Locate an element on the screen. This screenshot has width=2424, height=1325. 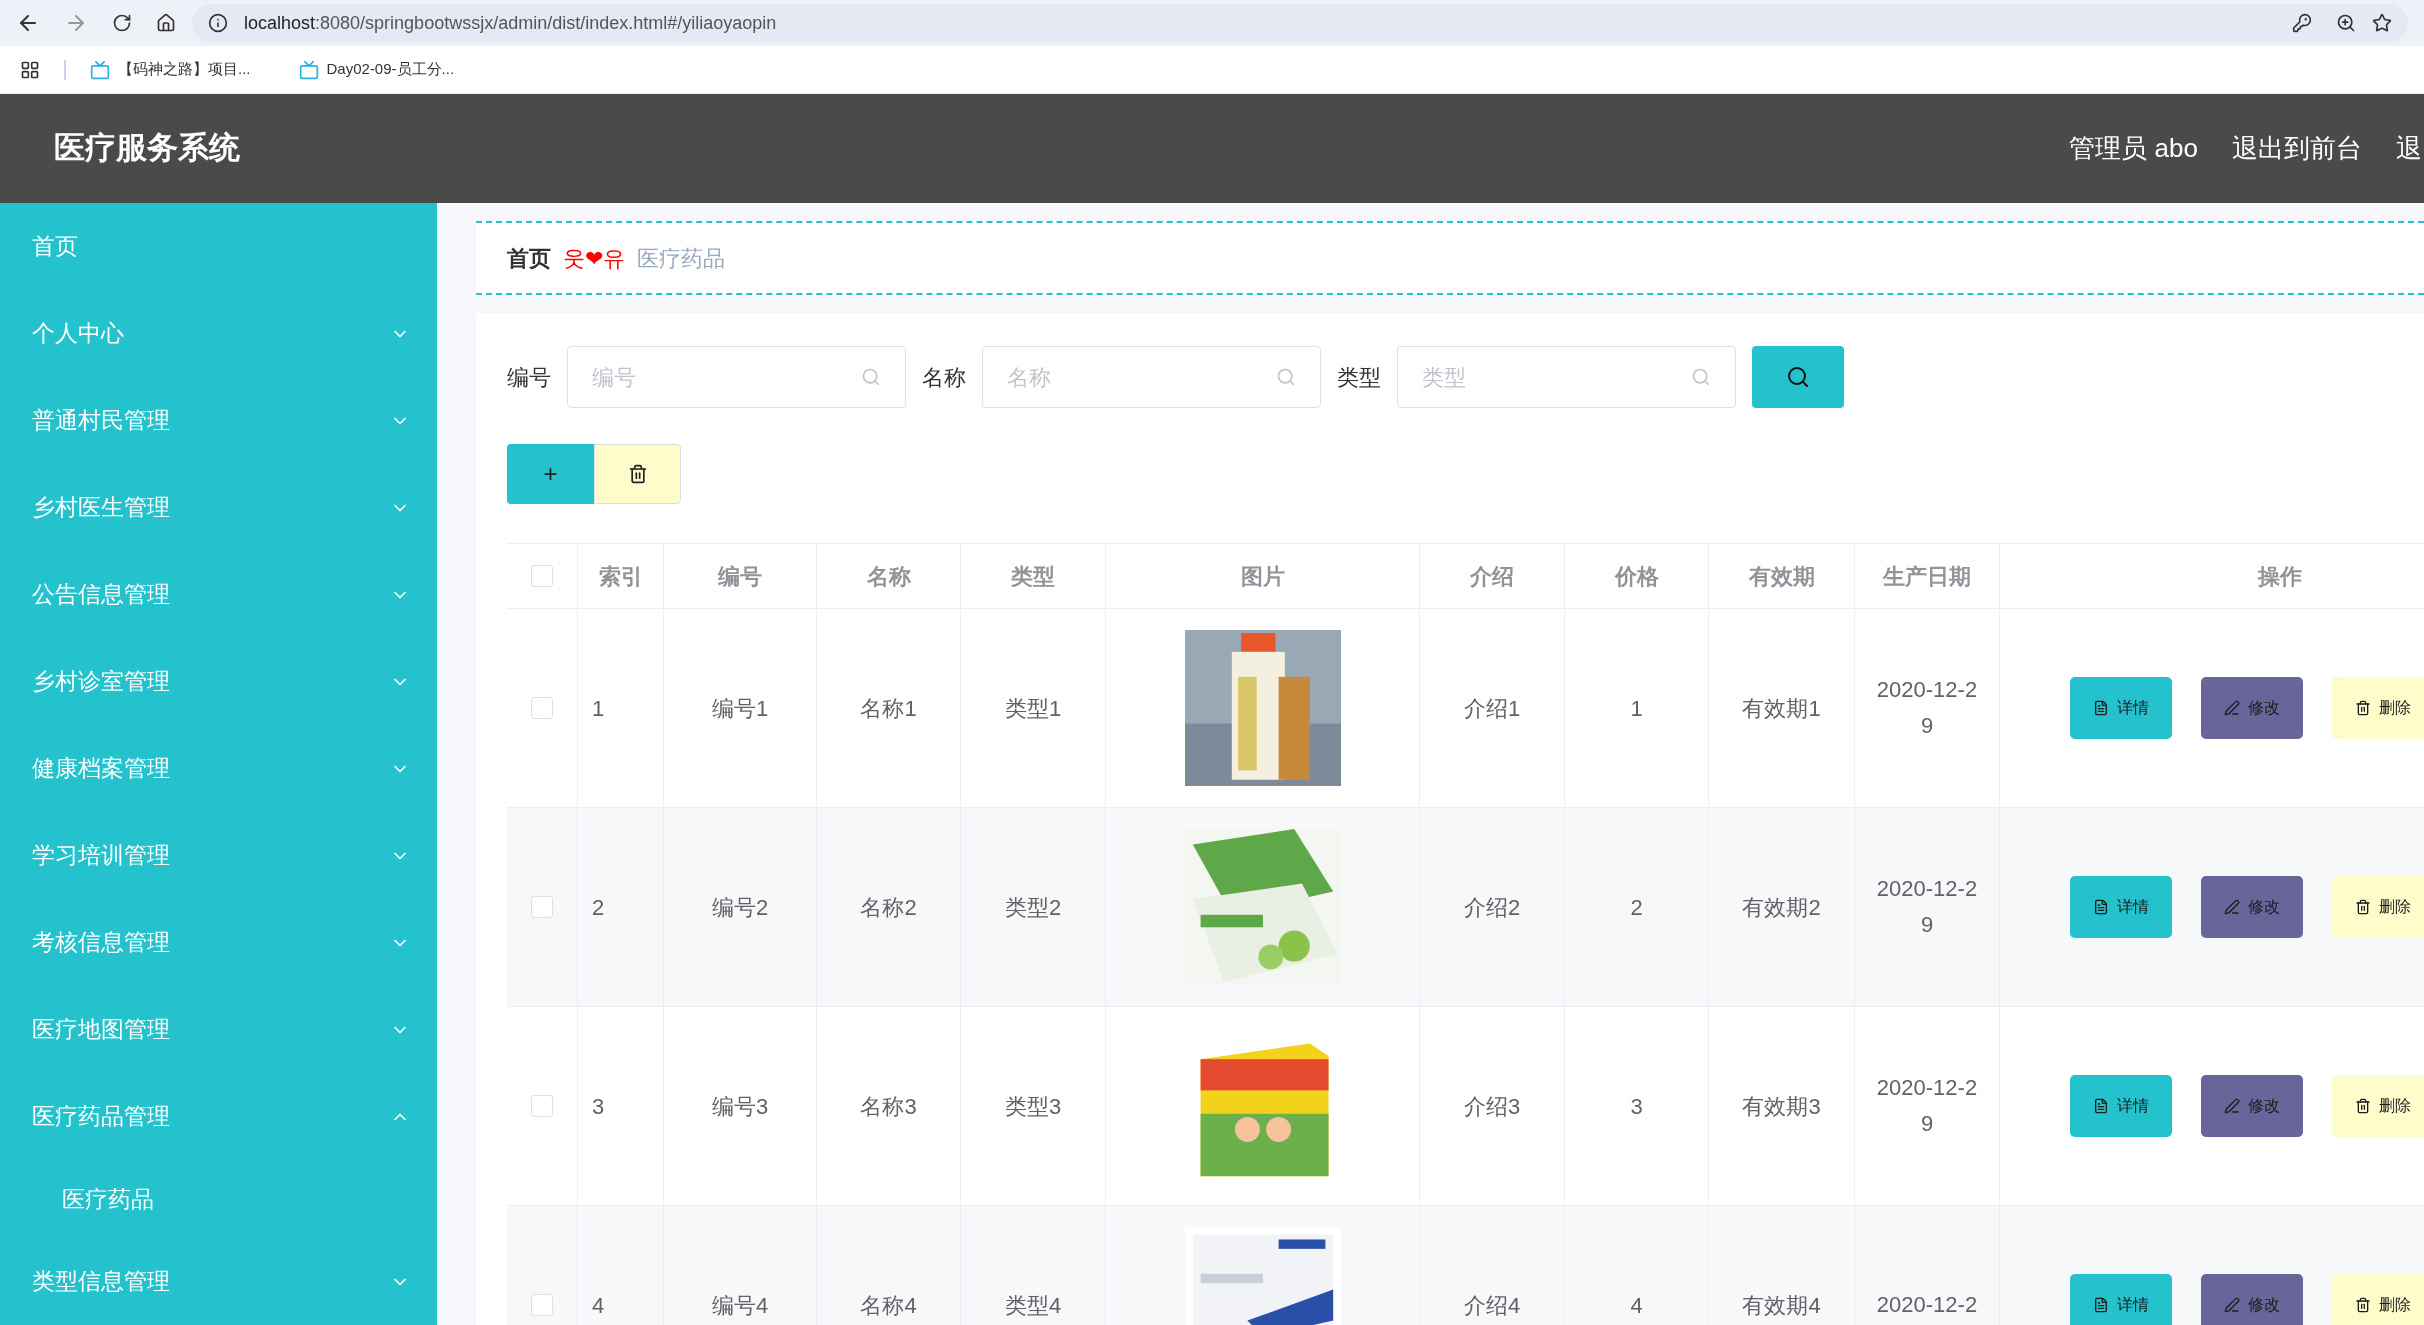
table-cell: 介绍4 is located at coordinates (1492, 1265).